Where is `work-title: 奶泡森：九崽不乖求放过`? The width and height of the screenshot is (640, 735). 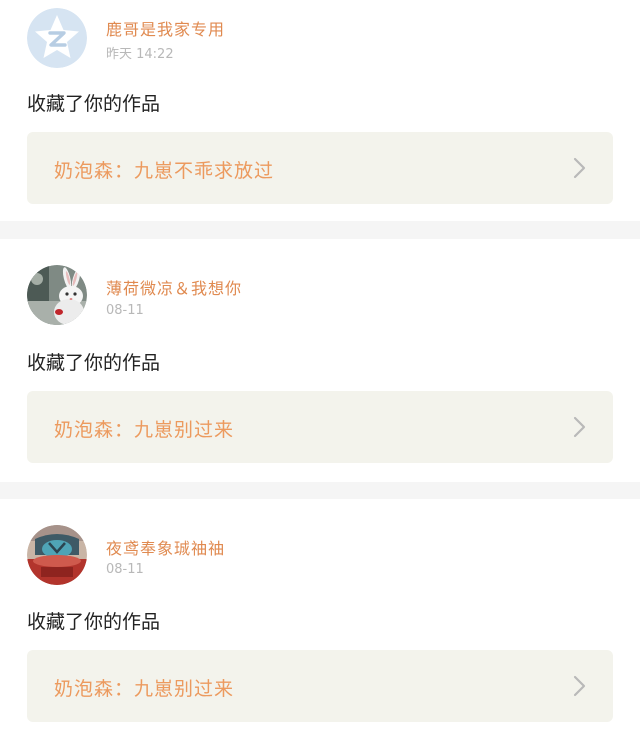
work-title: 奶泡森：九崽不乖求放过 is located at coordinates (164, 171).